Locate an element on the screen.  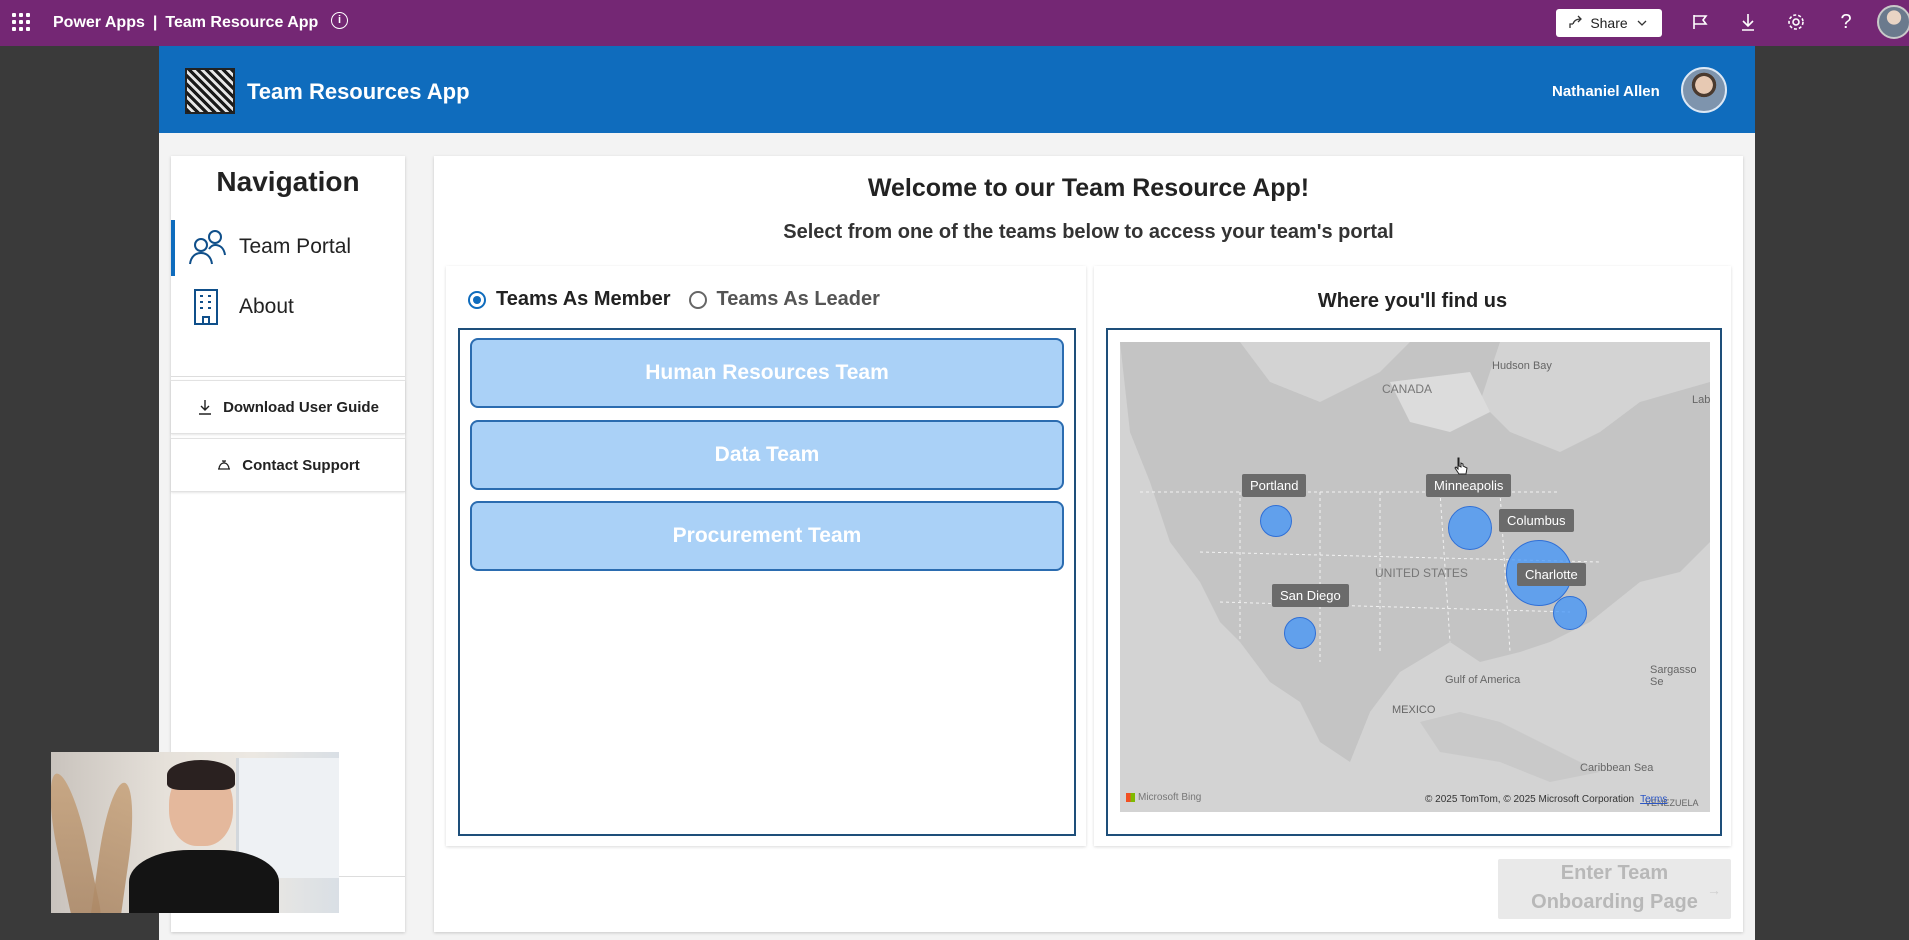
app-logo is located at coordinates (210, 91).